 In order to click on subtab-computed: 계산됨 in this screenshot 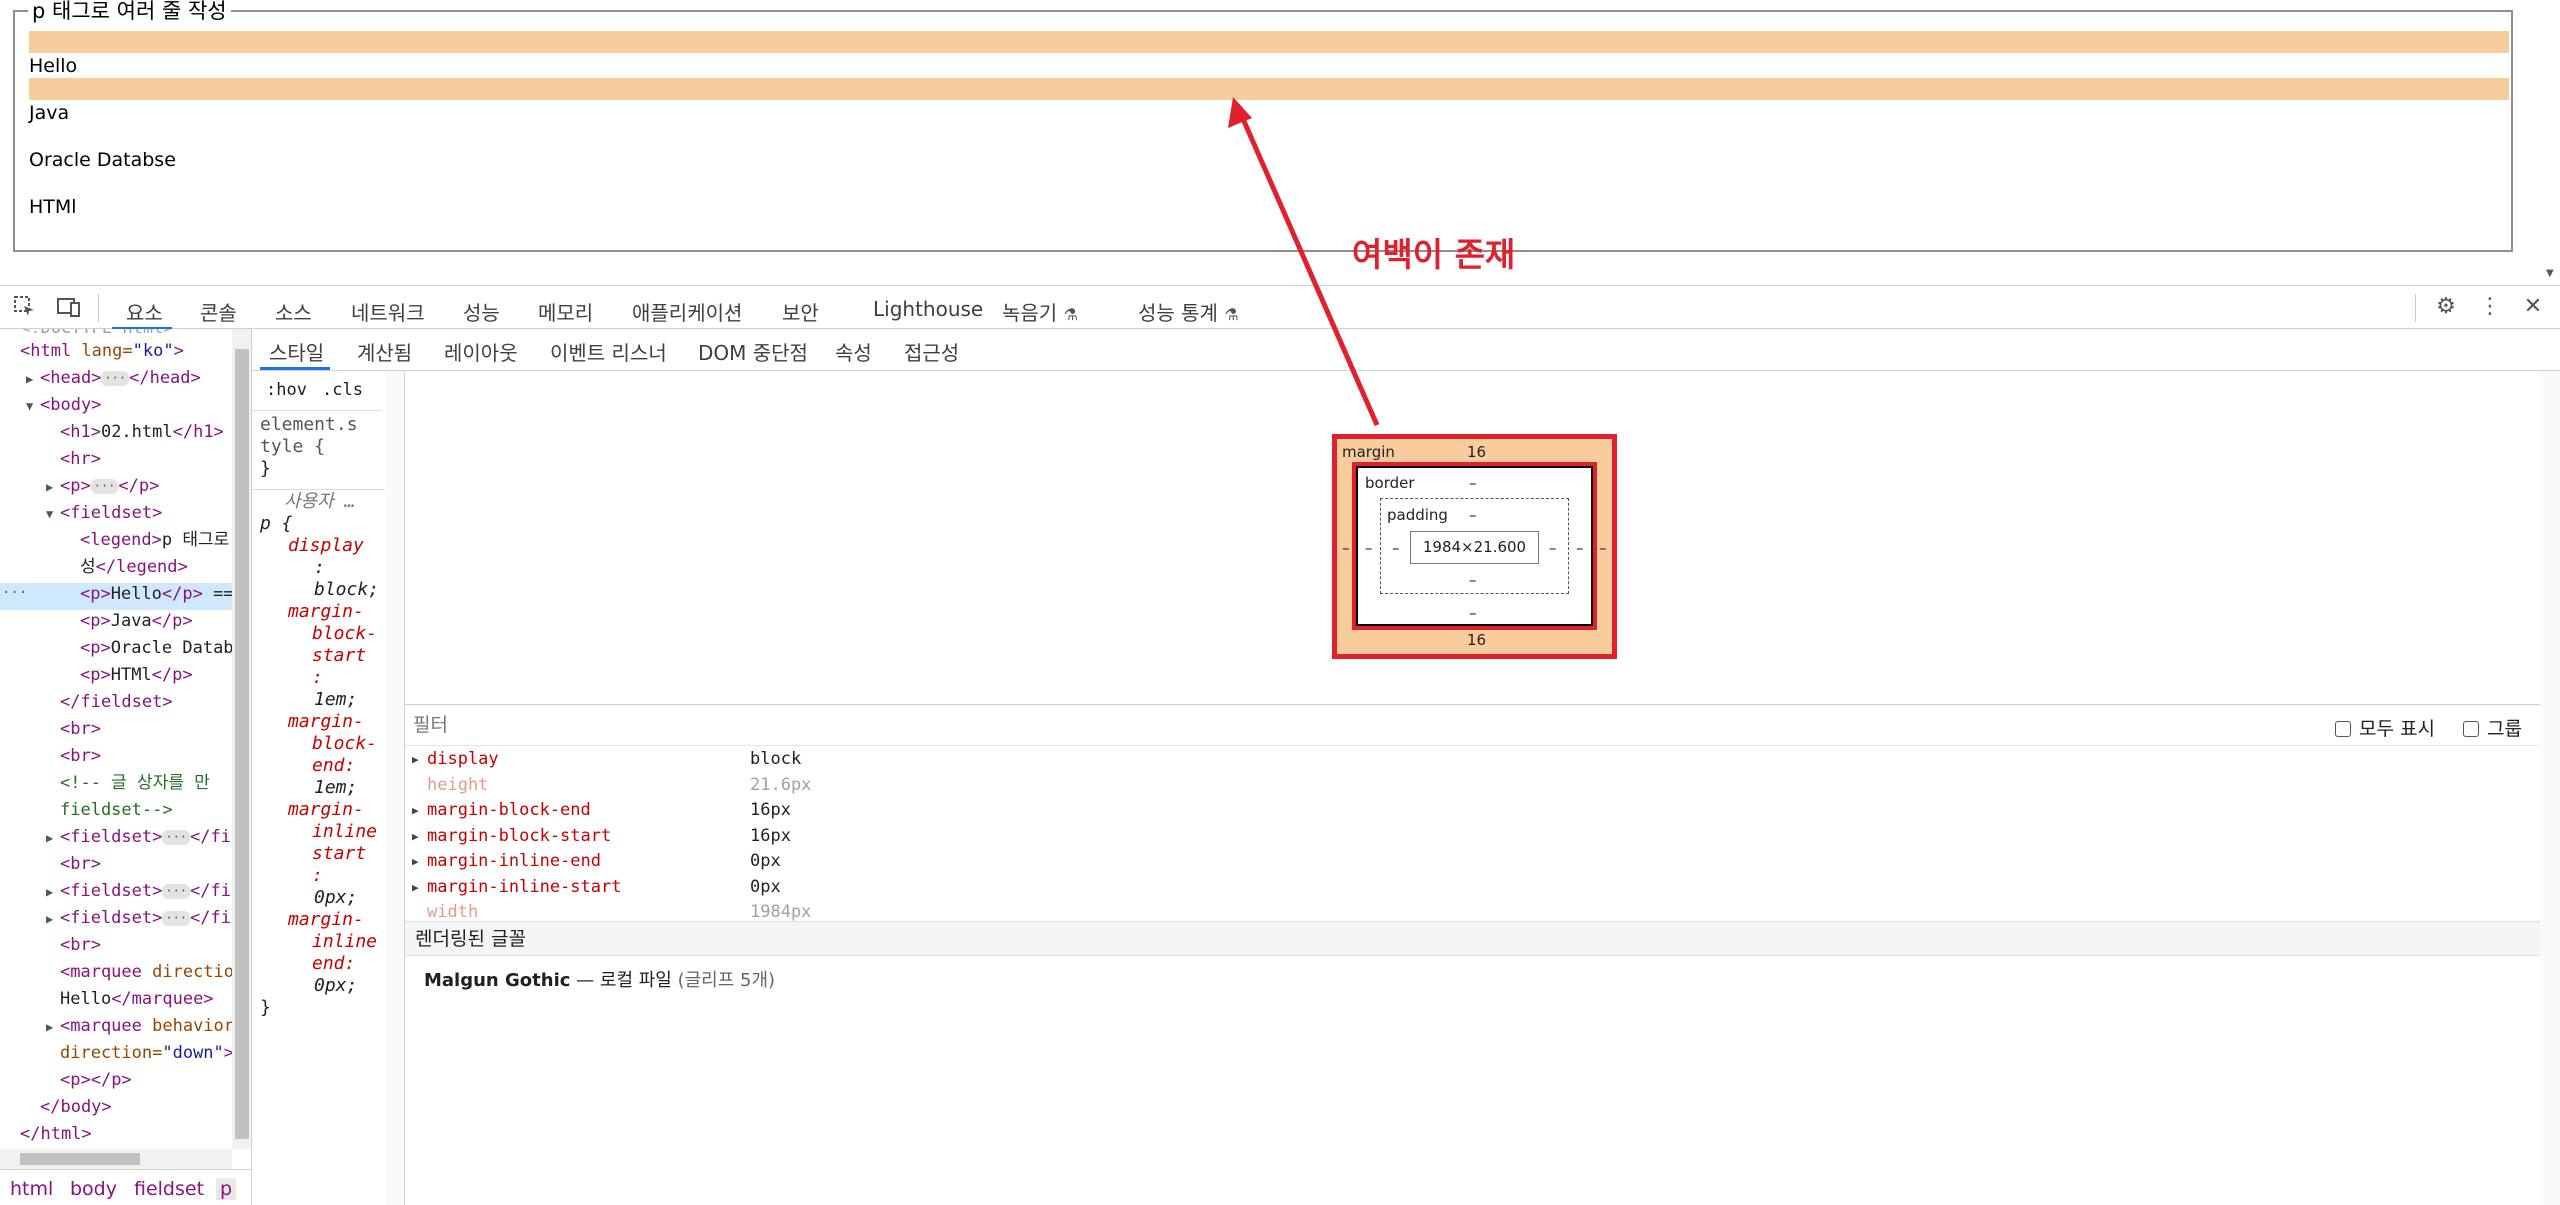, I will do `click(384, 351)`.